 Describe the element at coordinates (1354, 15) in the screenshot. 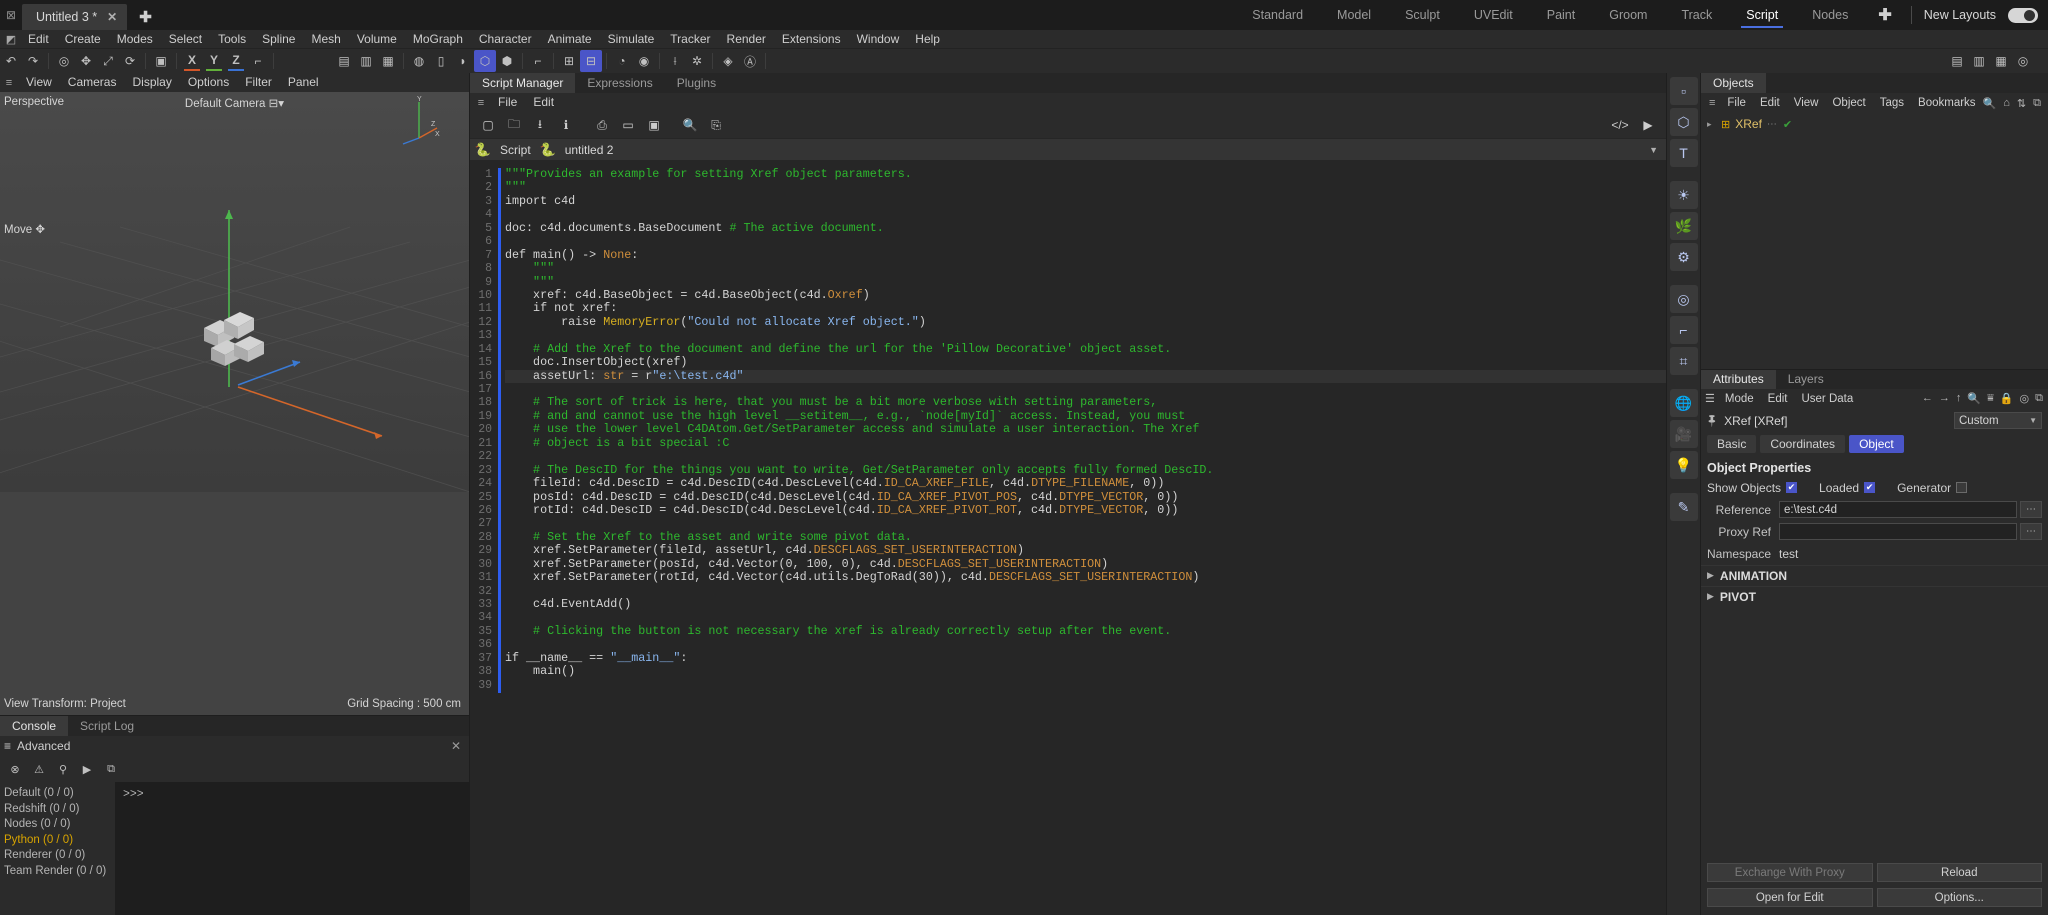

I see `layout-tab-model: Model` at that location.